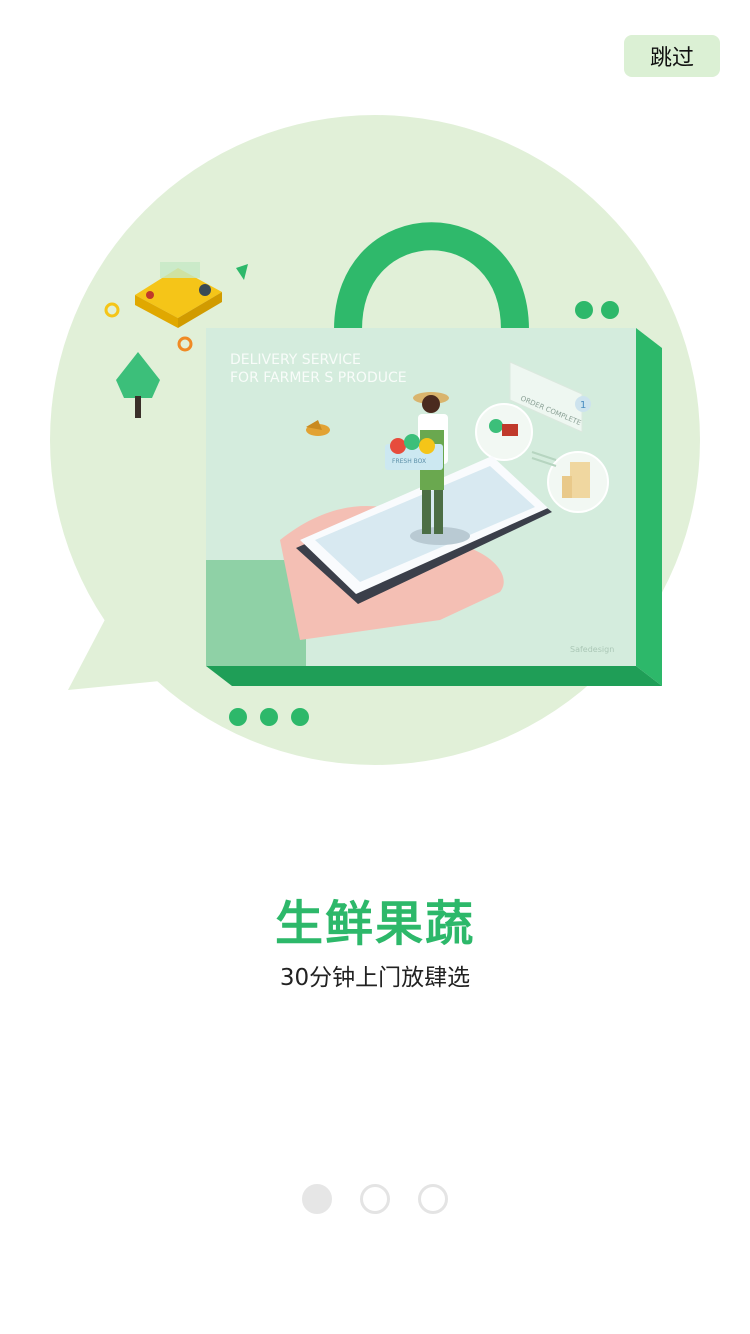  What do you see at coordinates (375, 978) in the screenshot?
I see `page-subtitle: 30分钟上门放肆选` at bounding box center [375, 978].